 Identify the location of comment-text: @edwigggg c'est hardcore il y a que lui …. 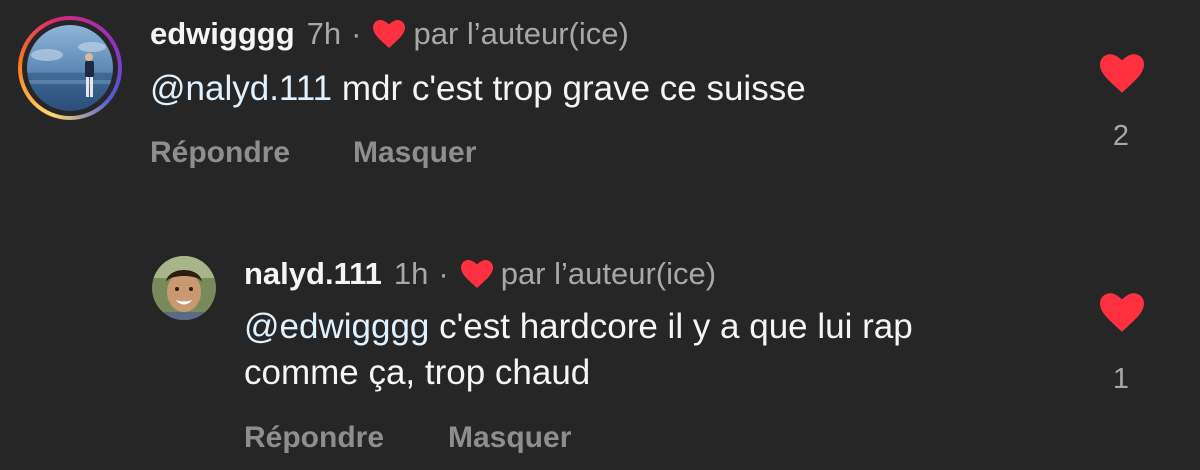
(654, 350).